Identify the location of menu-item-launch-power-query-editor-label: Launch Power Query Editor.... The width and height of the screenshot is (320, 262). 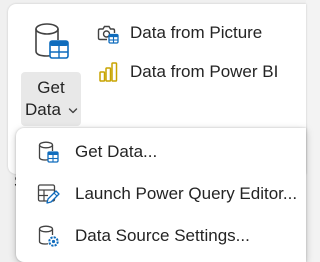
(186, 193).